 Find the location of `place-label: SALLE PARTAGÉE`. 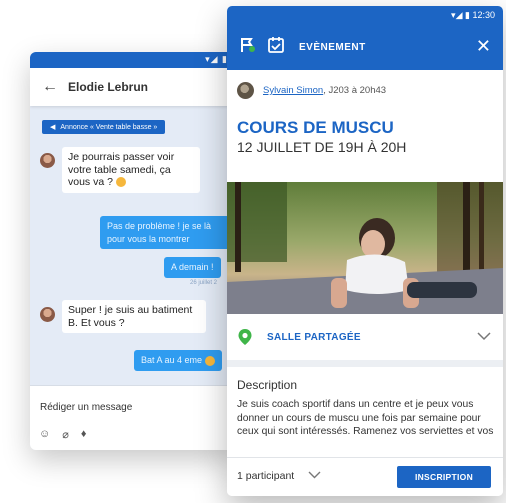

place-label: SALLE PARTAGÉE is located at coordinates (314, 337).